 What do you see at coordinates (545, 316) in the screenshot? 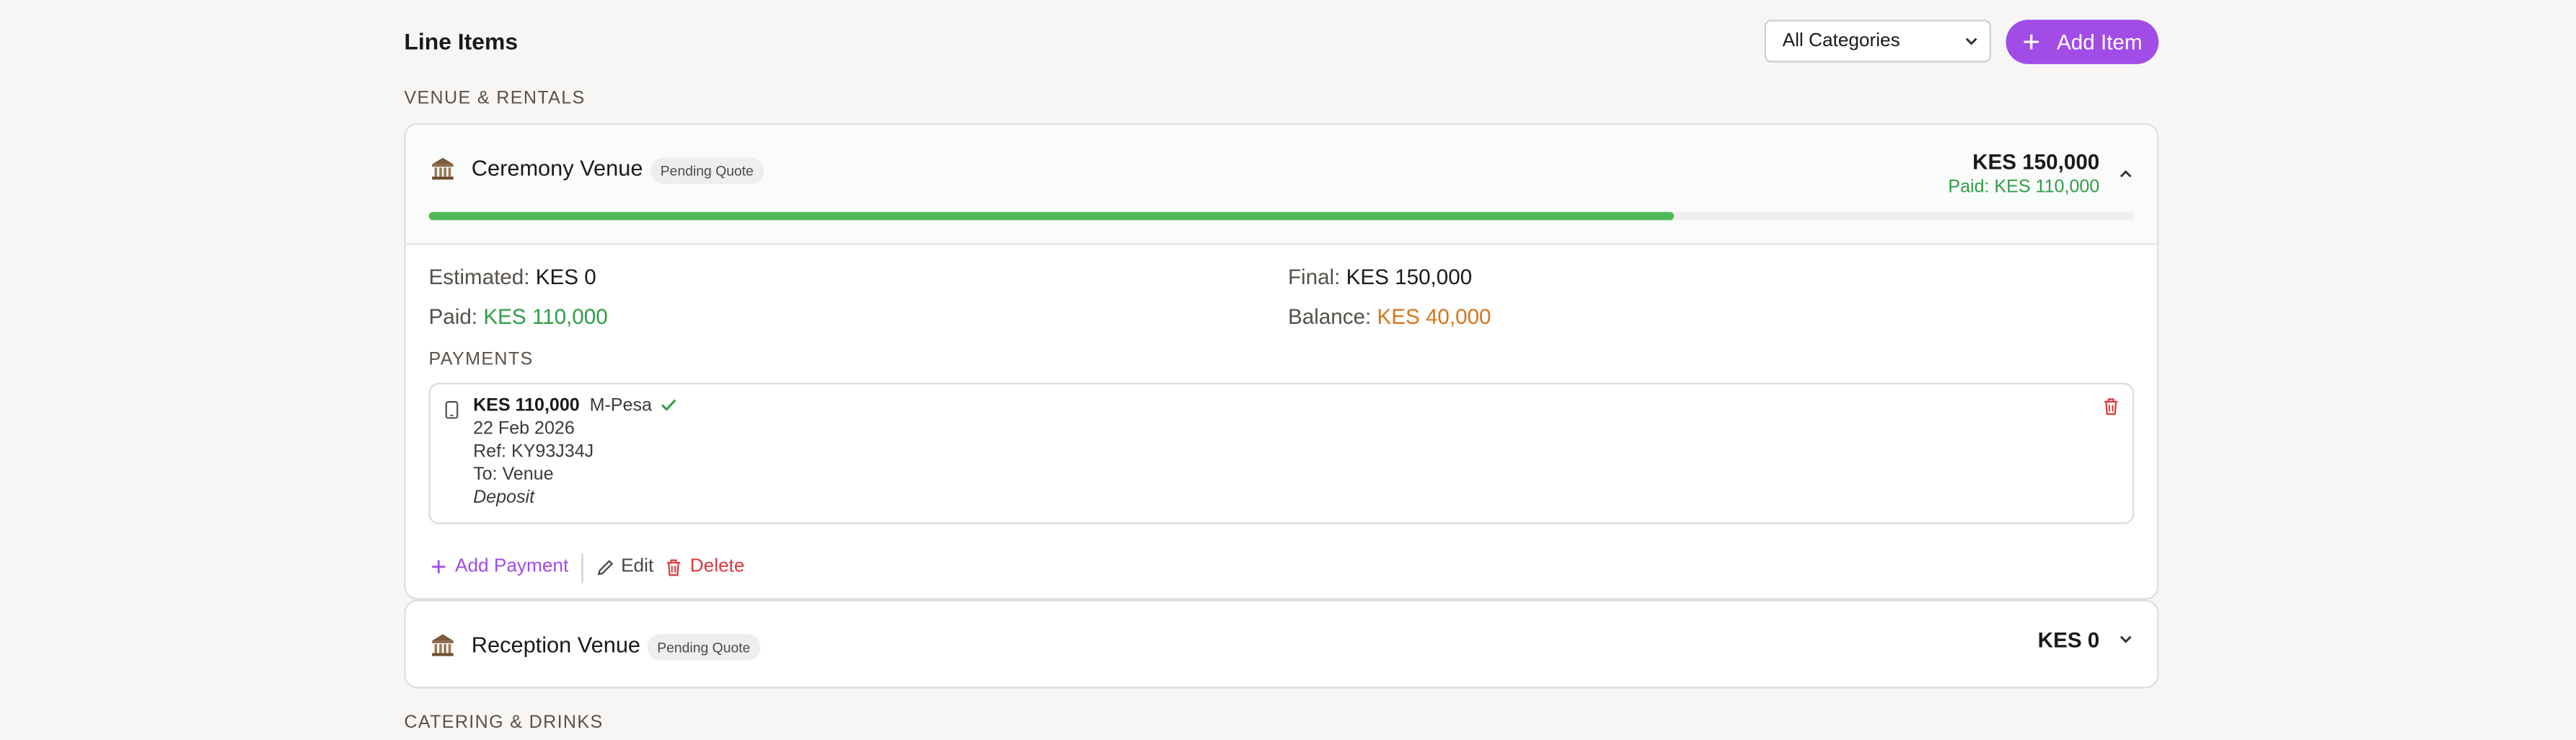
I see `paid-value: KES 110,000` at bounding box center [545, 316].